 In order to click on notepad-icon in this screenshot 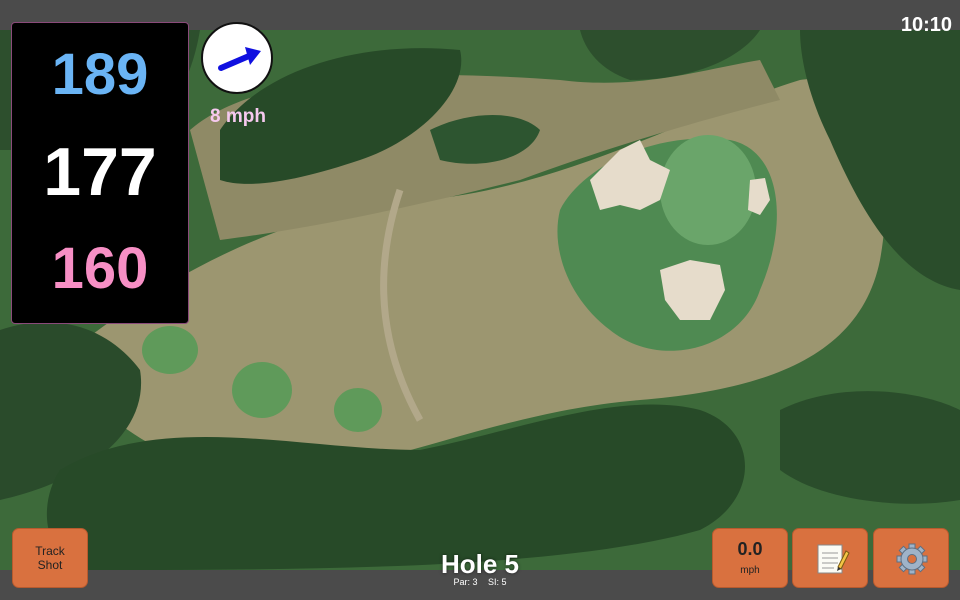, I will do `click(833, 559)`.